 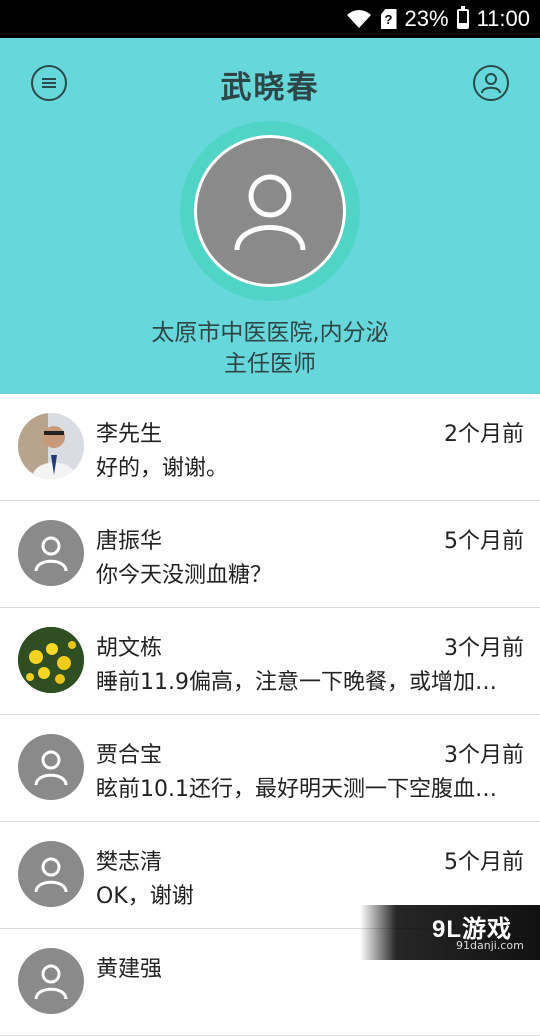 What do you see at coordinates (270, 88) in the screenshot?
I see `page-title: 武晓春` at bounding box center [270, 88].